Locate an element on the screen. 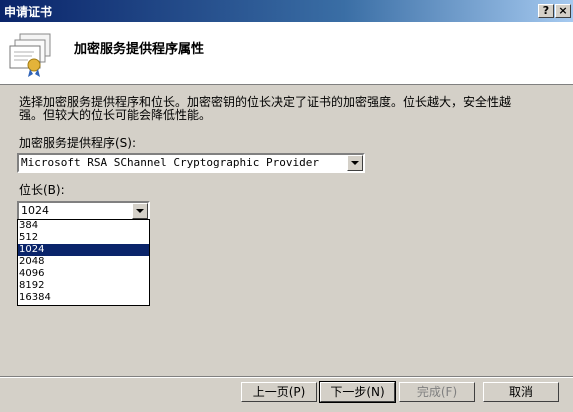 The image size is (573, 412). cancel-button: 取消 is located at coordinates (521, 392).